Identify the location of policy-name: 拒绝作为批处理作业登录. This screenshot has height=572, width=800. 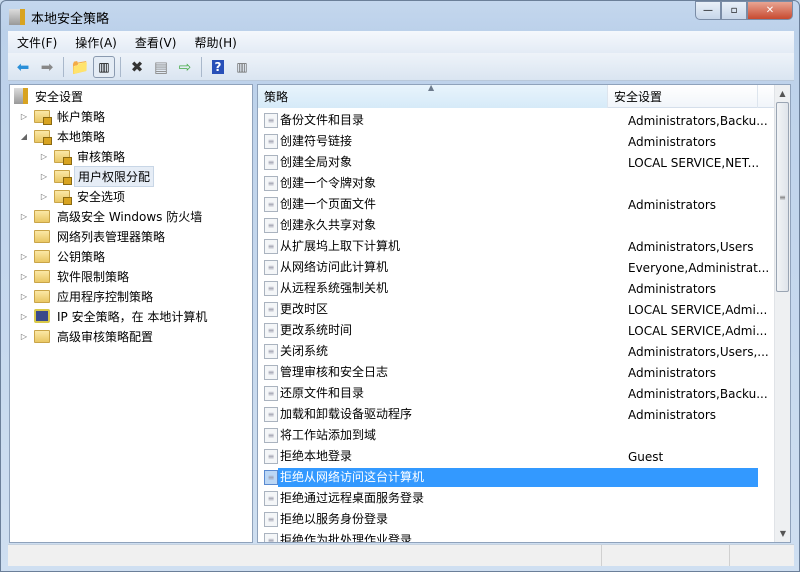
(346, 538).